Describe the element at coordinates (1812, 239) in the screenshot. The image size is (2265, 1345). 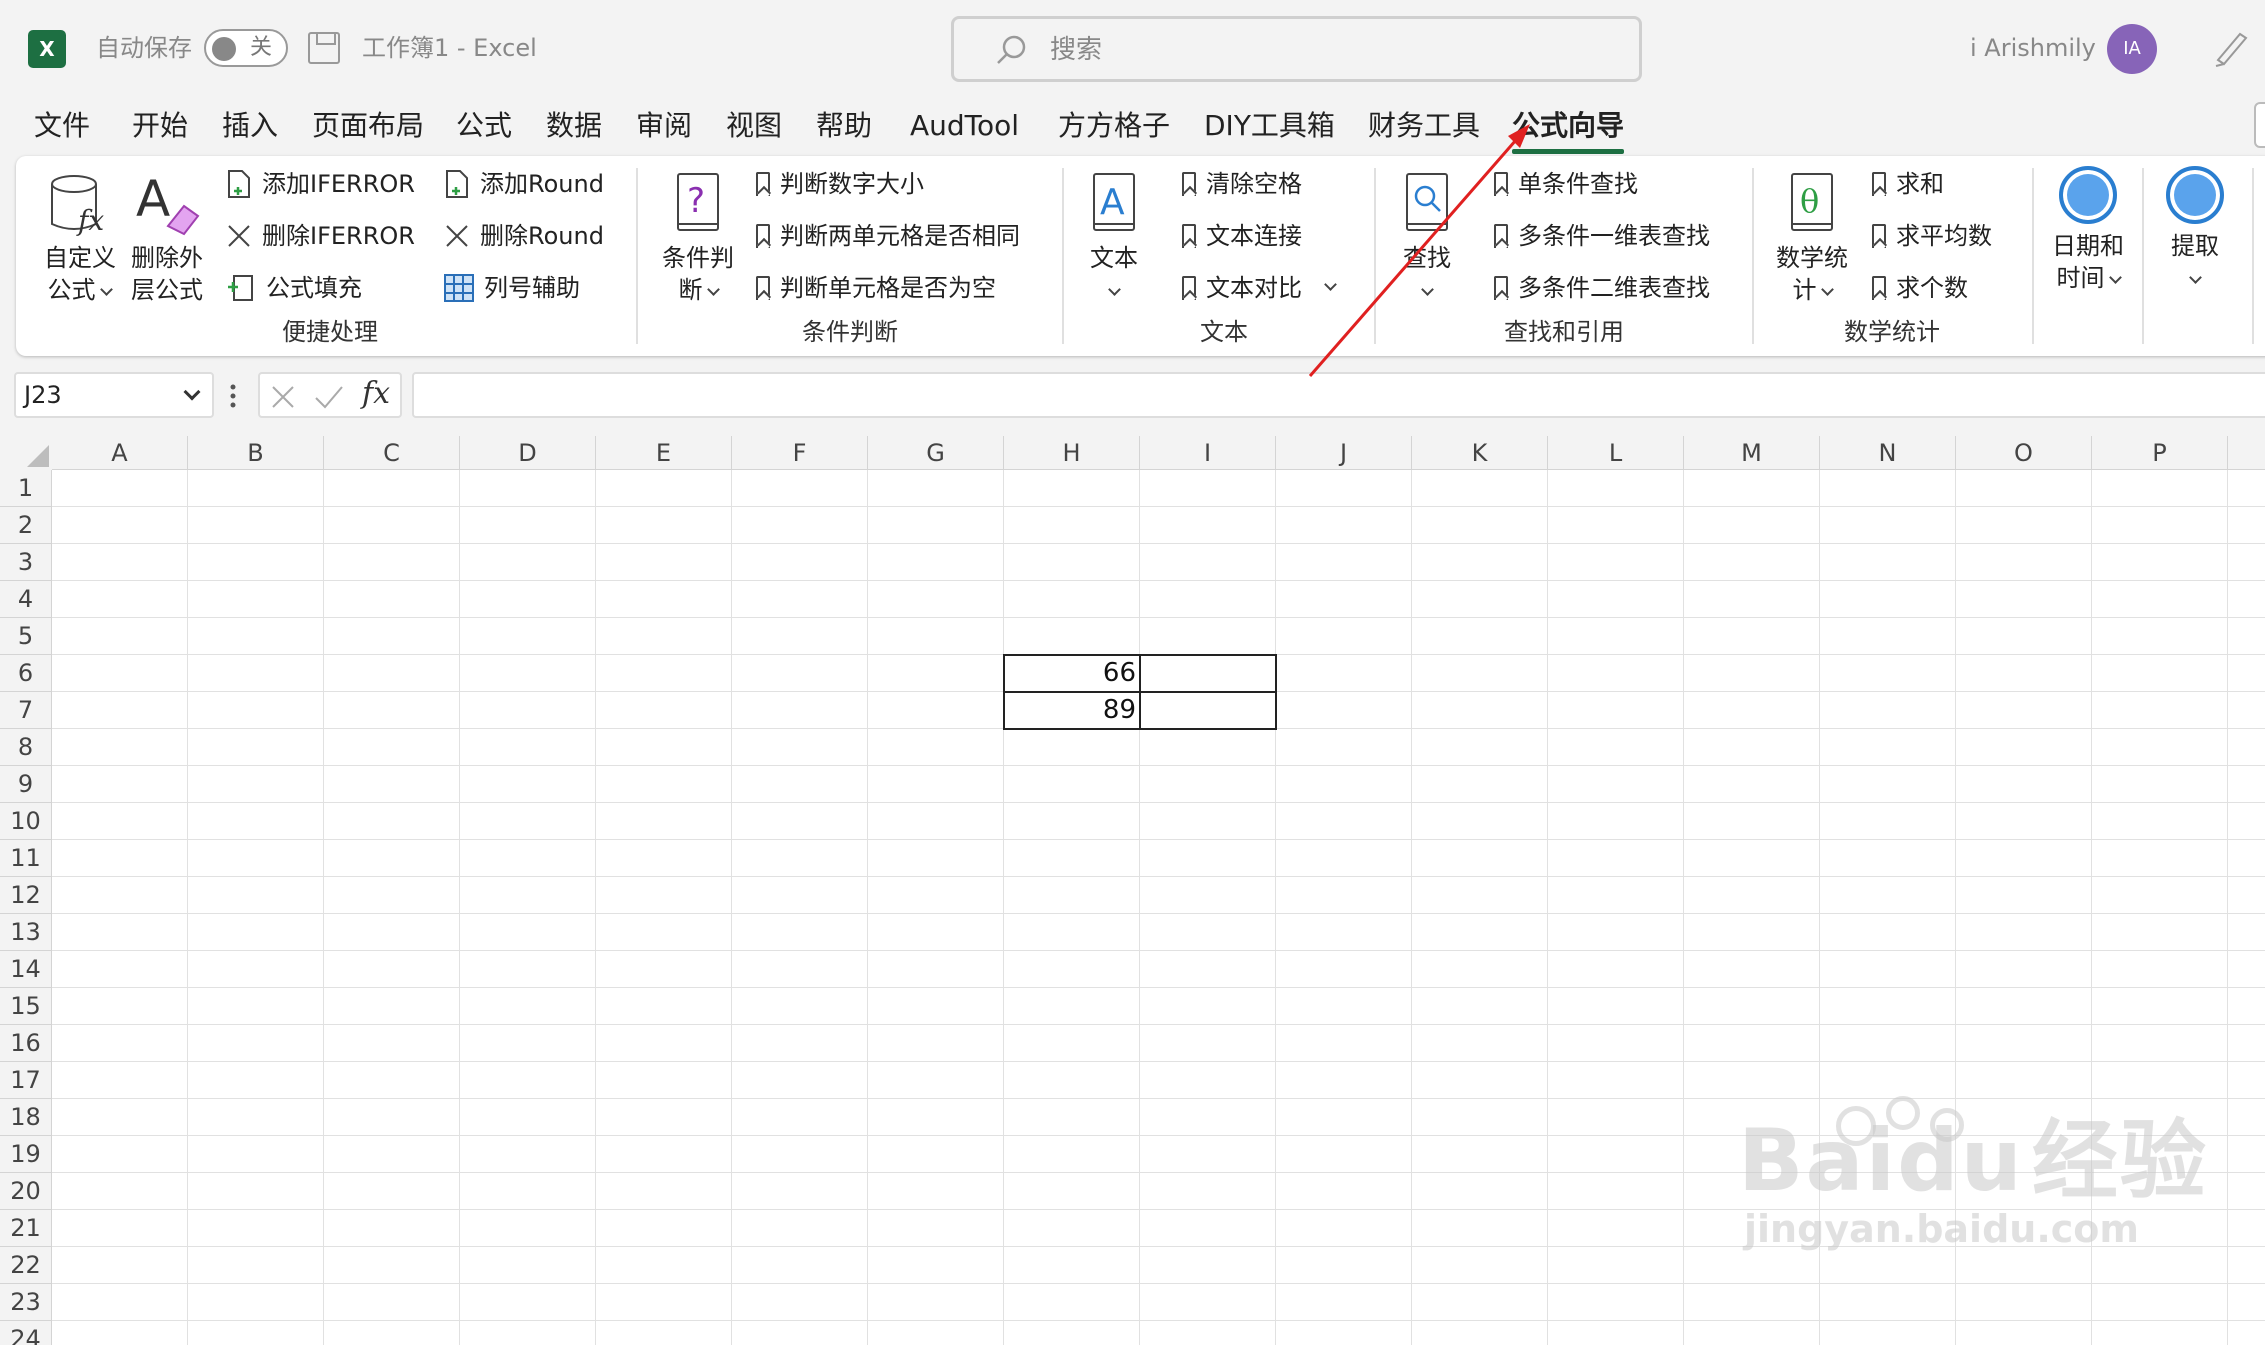
I see `math-stat-button: θ 数学统 计` at that location.